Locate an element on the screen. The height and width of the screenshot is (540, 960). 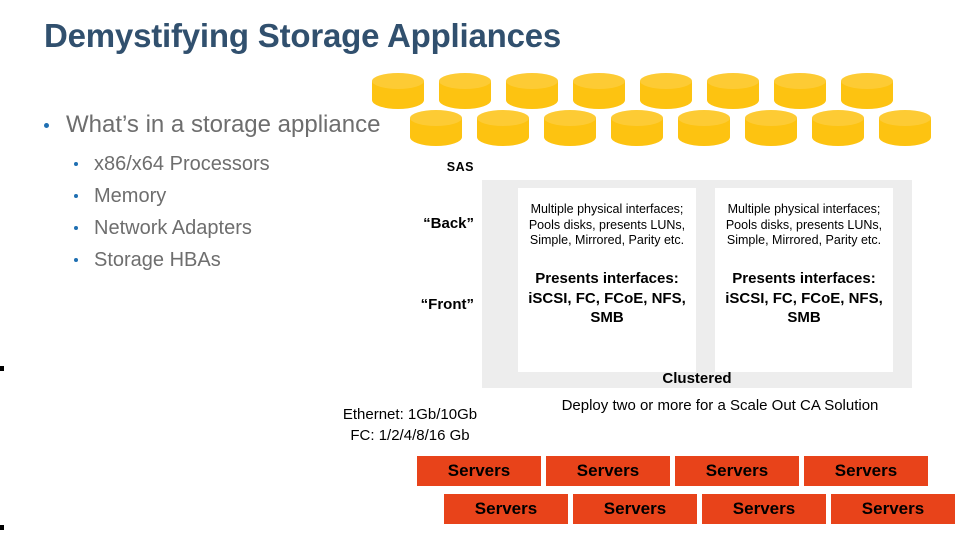
label-back: “Back” is located at coordinates (448, 223).